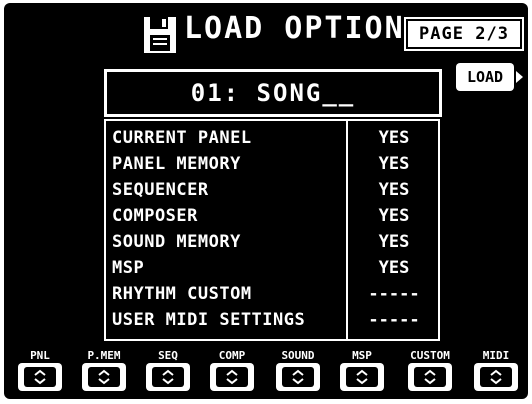 Image resolution: width=532 pixels, height=404 pixels. I want to click on option-row-sound-memory: SOUND MEMORY YES, so click(272, 242).